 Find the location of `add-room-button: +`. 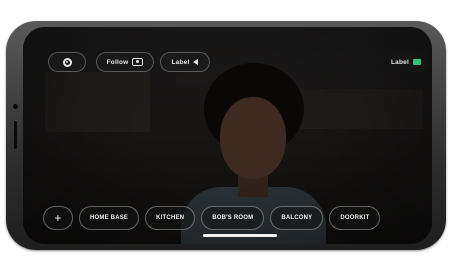

add-room-button: + is located at coordinates (58, 218).